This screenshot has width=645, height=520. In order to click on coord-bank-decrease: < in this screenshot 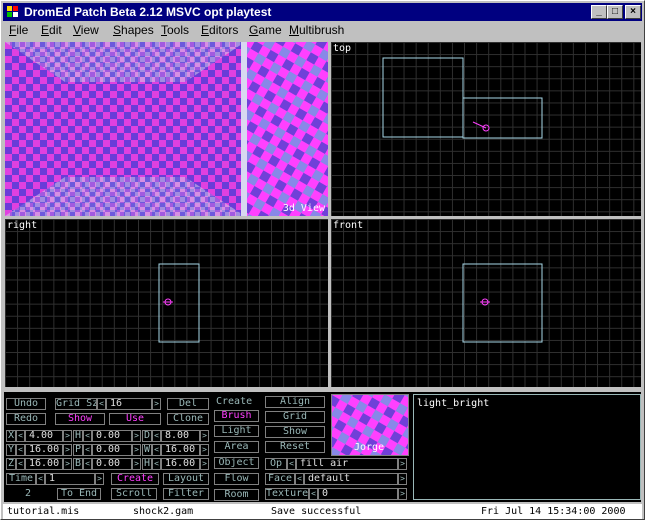, I will do `click(87, 464)`.